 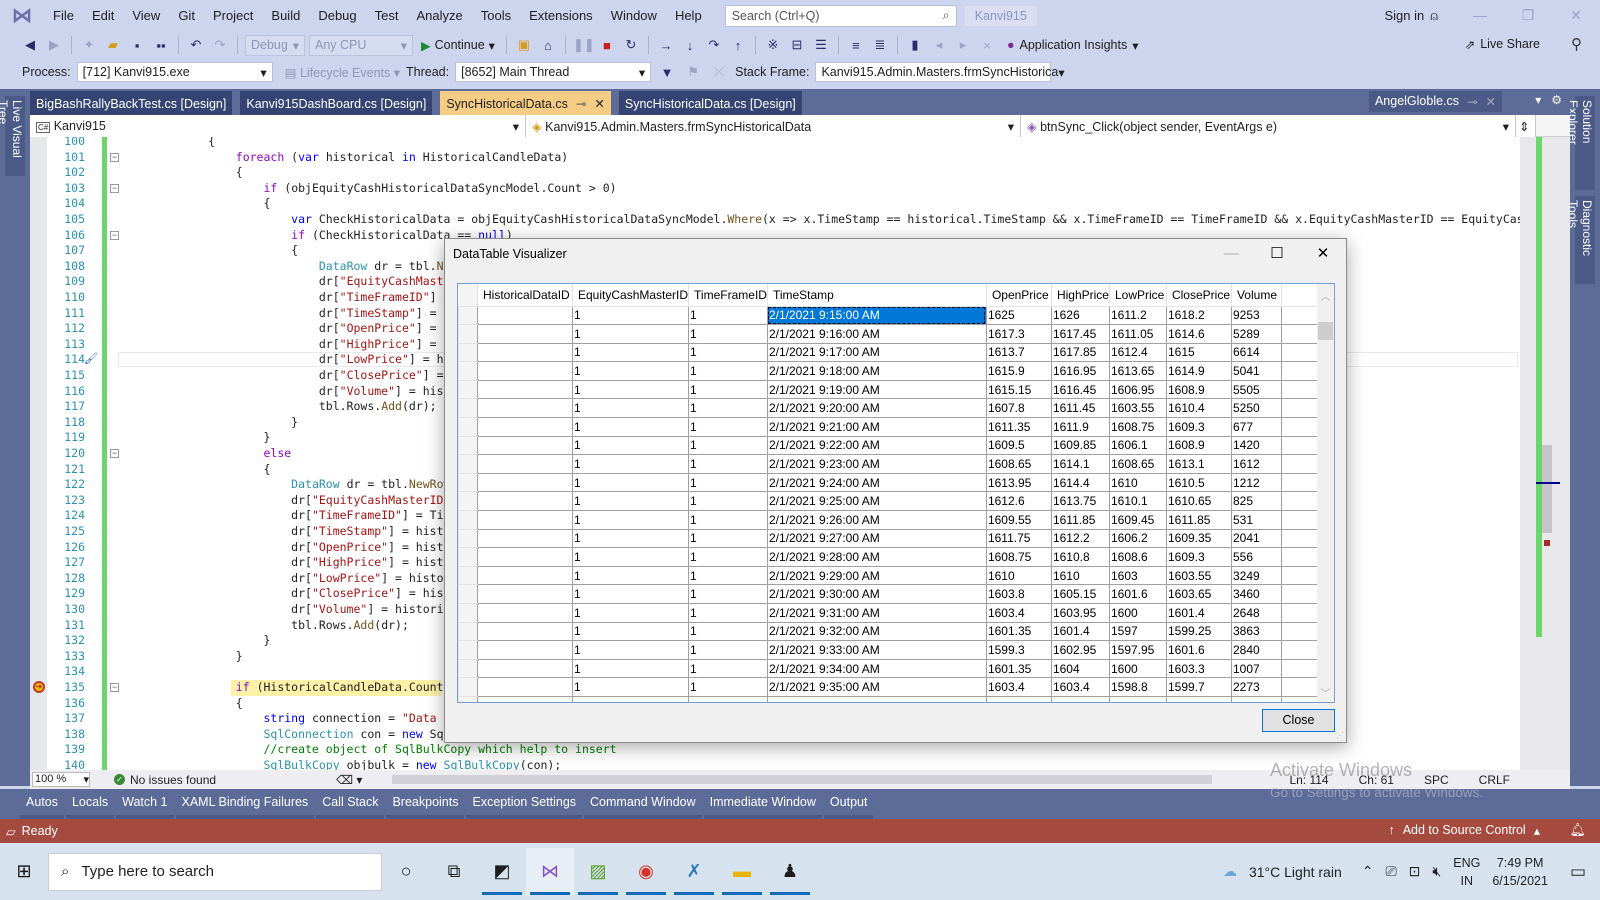 I want to click on cell-openprice: 1615.15, so click(x=1018, y=389).